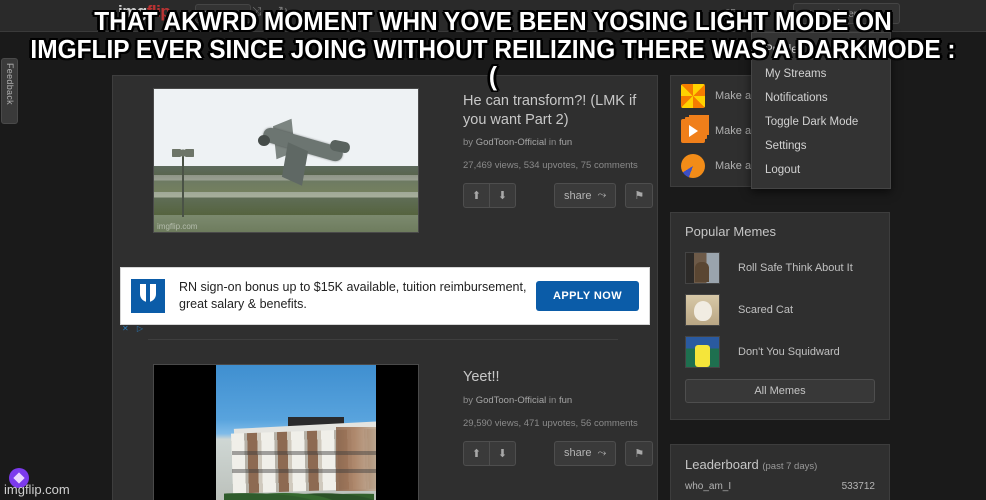 The width and height of the screenshot is (986, 500). Describe the element at coordinates (858, 486) in the screenshot. I see `leaderboard-score: 533712` at that location.